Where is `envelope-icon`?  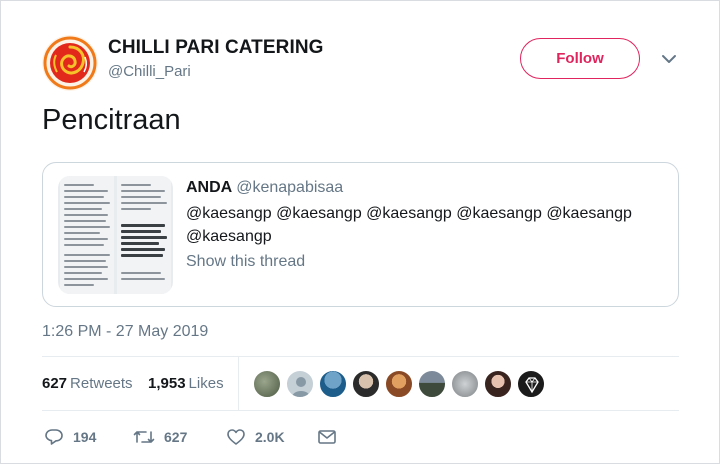 envelope-icon is located at coordinates (327, 437).